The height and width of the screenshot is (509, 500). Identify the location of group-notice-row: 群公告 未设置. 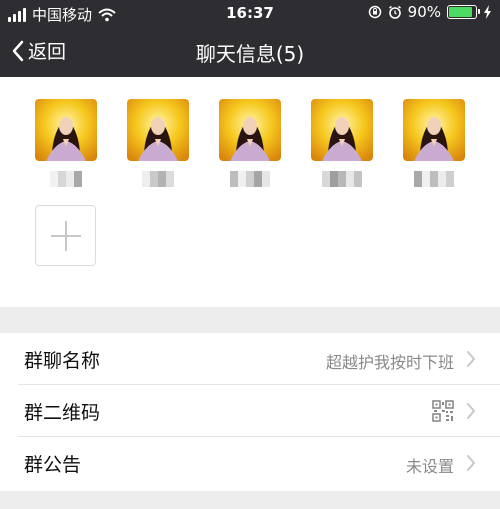
(250, 463).